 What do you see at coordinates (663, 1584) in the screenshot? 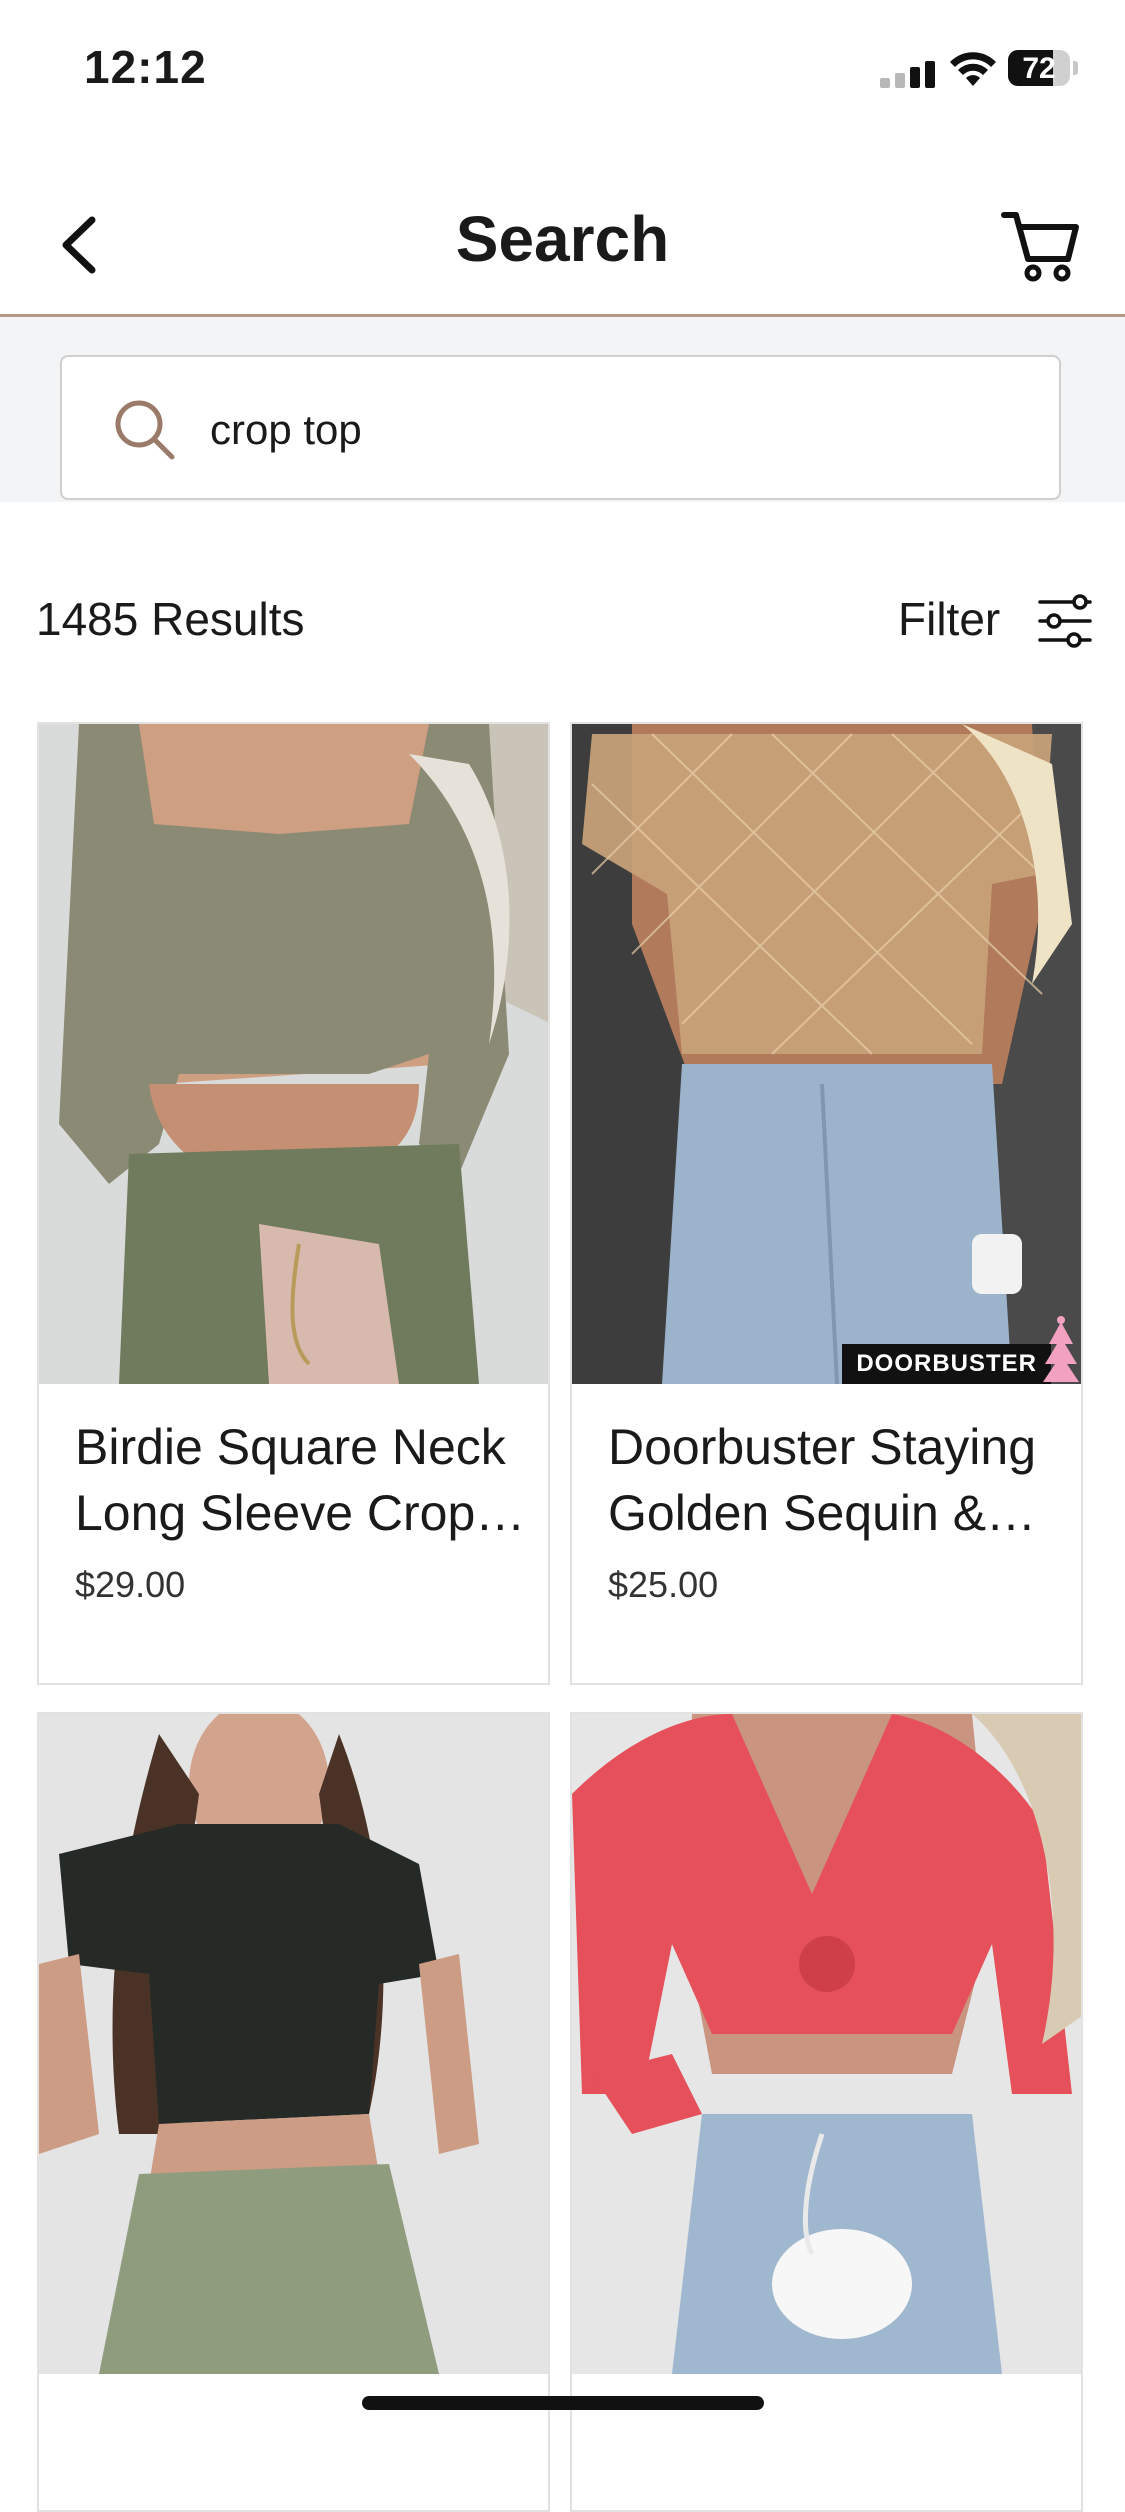
I see `product-price: $25.00` at bounding box center [663, 1584].